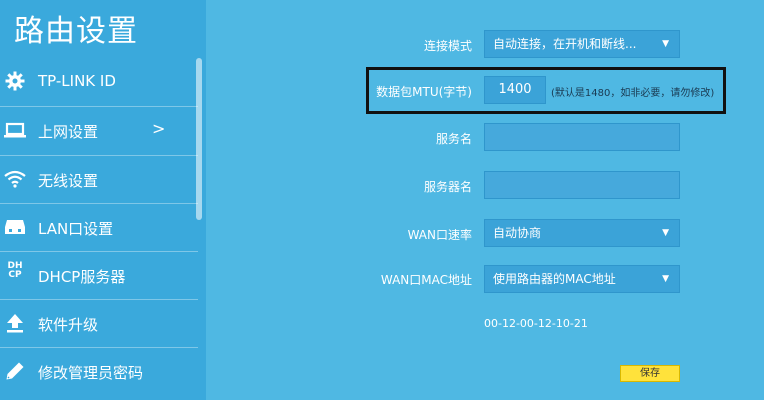 Image resolution: width=764 pixels, height=400 pixels. What do you see at coordinates (546, 90) in the screenshot?
I see `mtu-highlight-box` at bounding box center [546, 90].